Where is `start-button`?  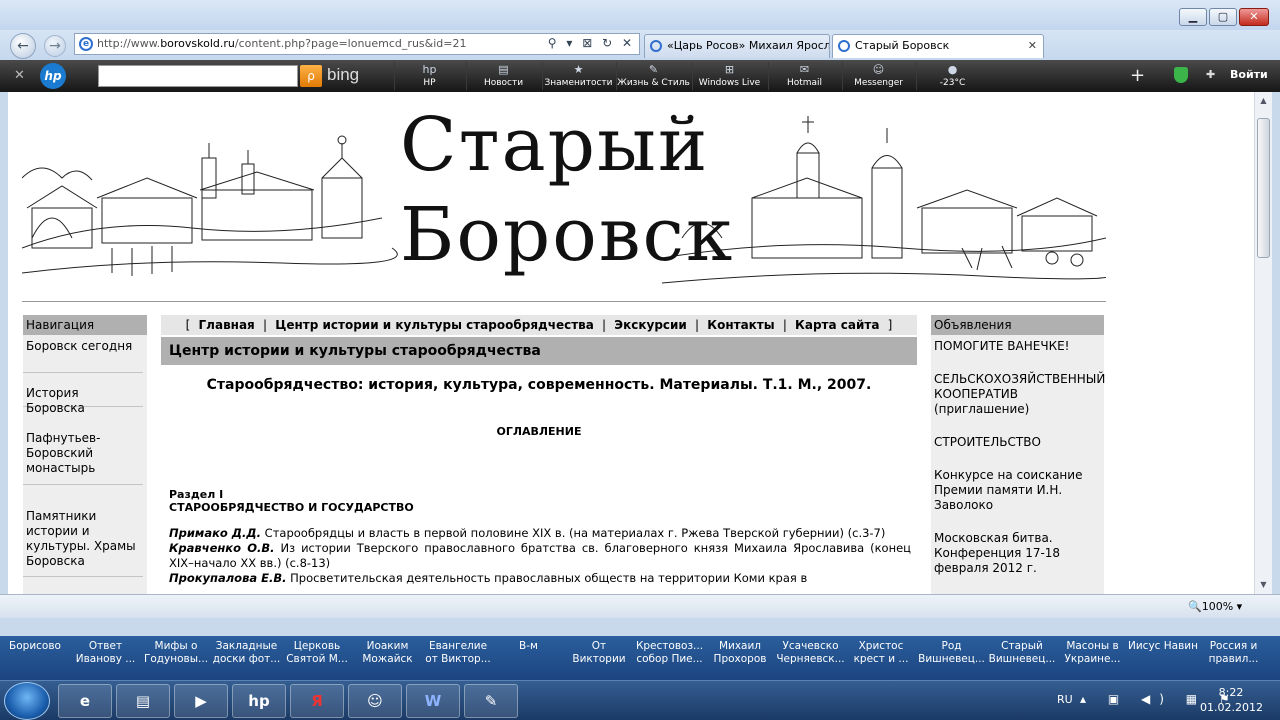
start-button is located at coordinates (27, 701).